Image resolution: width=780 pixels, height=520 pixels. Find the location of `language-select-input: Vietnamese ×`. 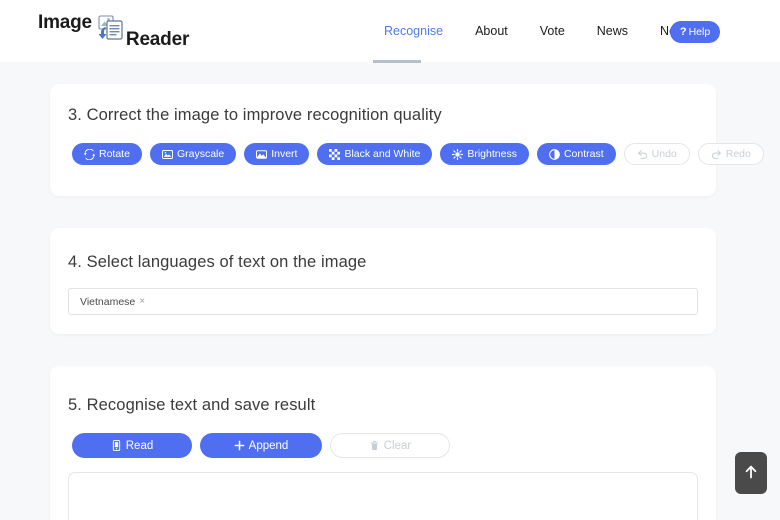

language-select-input: Vietnamese × is located at coordinates (383, 301).